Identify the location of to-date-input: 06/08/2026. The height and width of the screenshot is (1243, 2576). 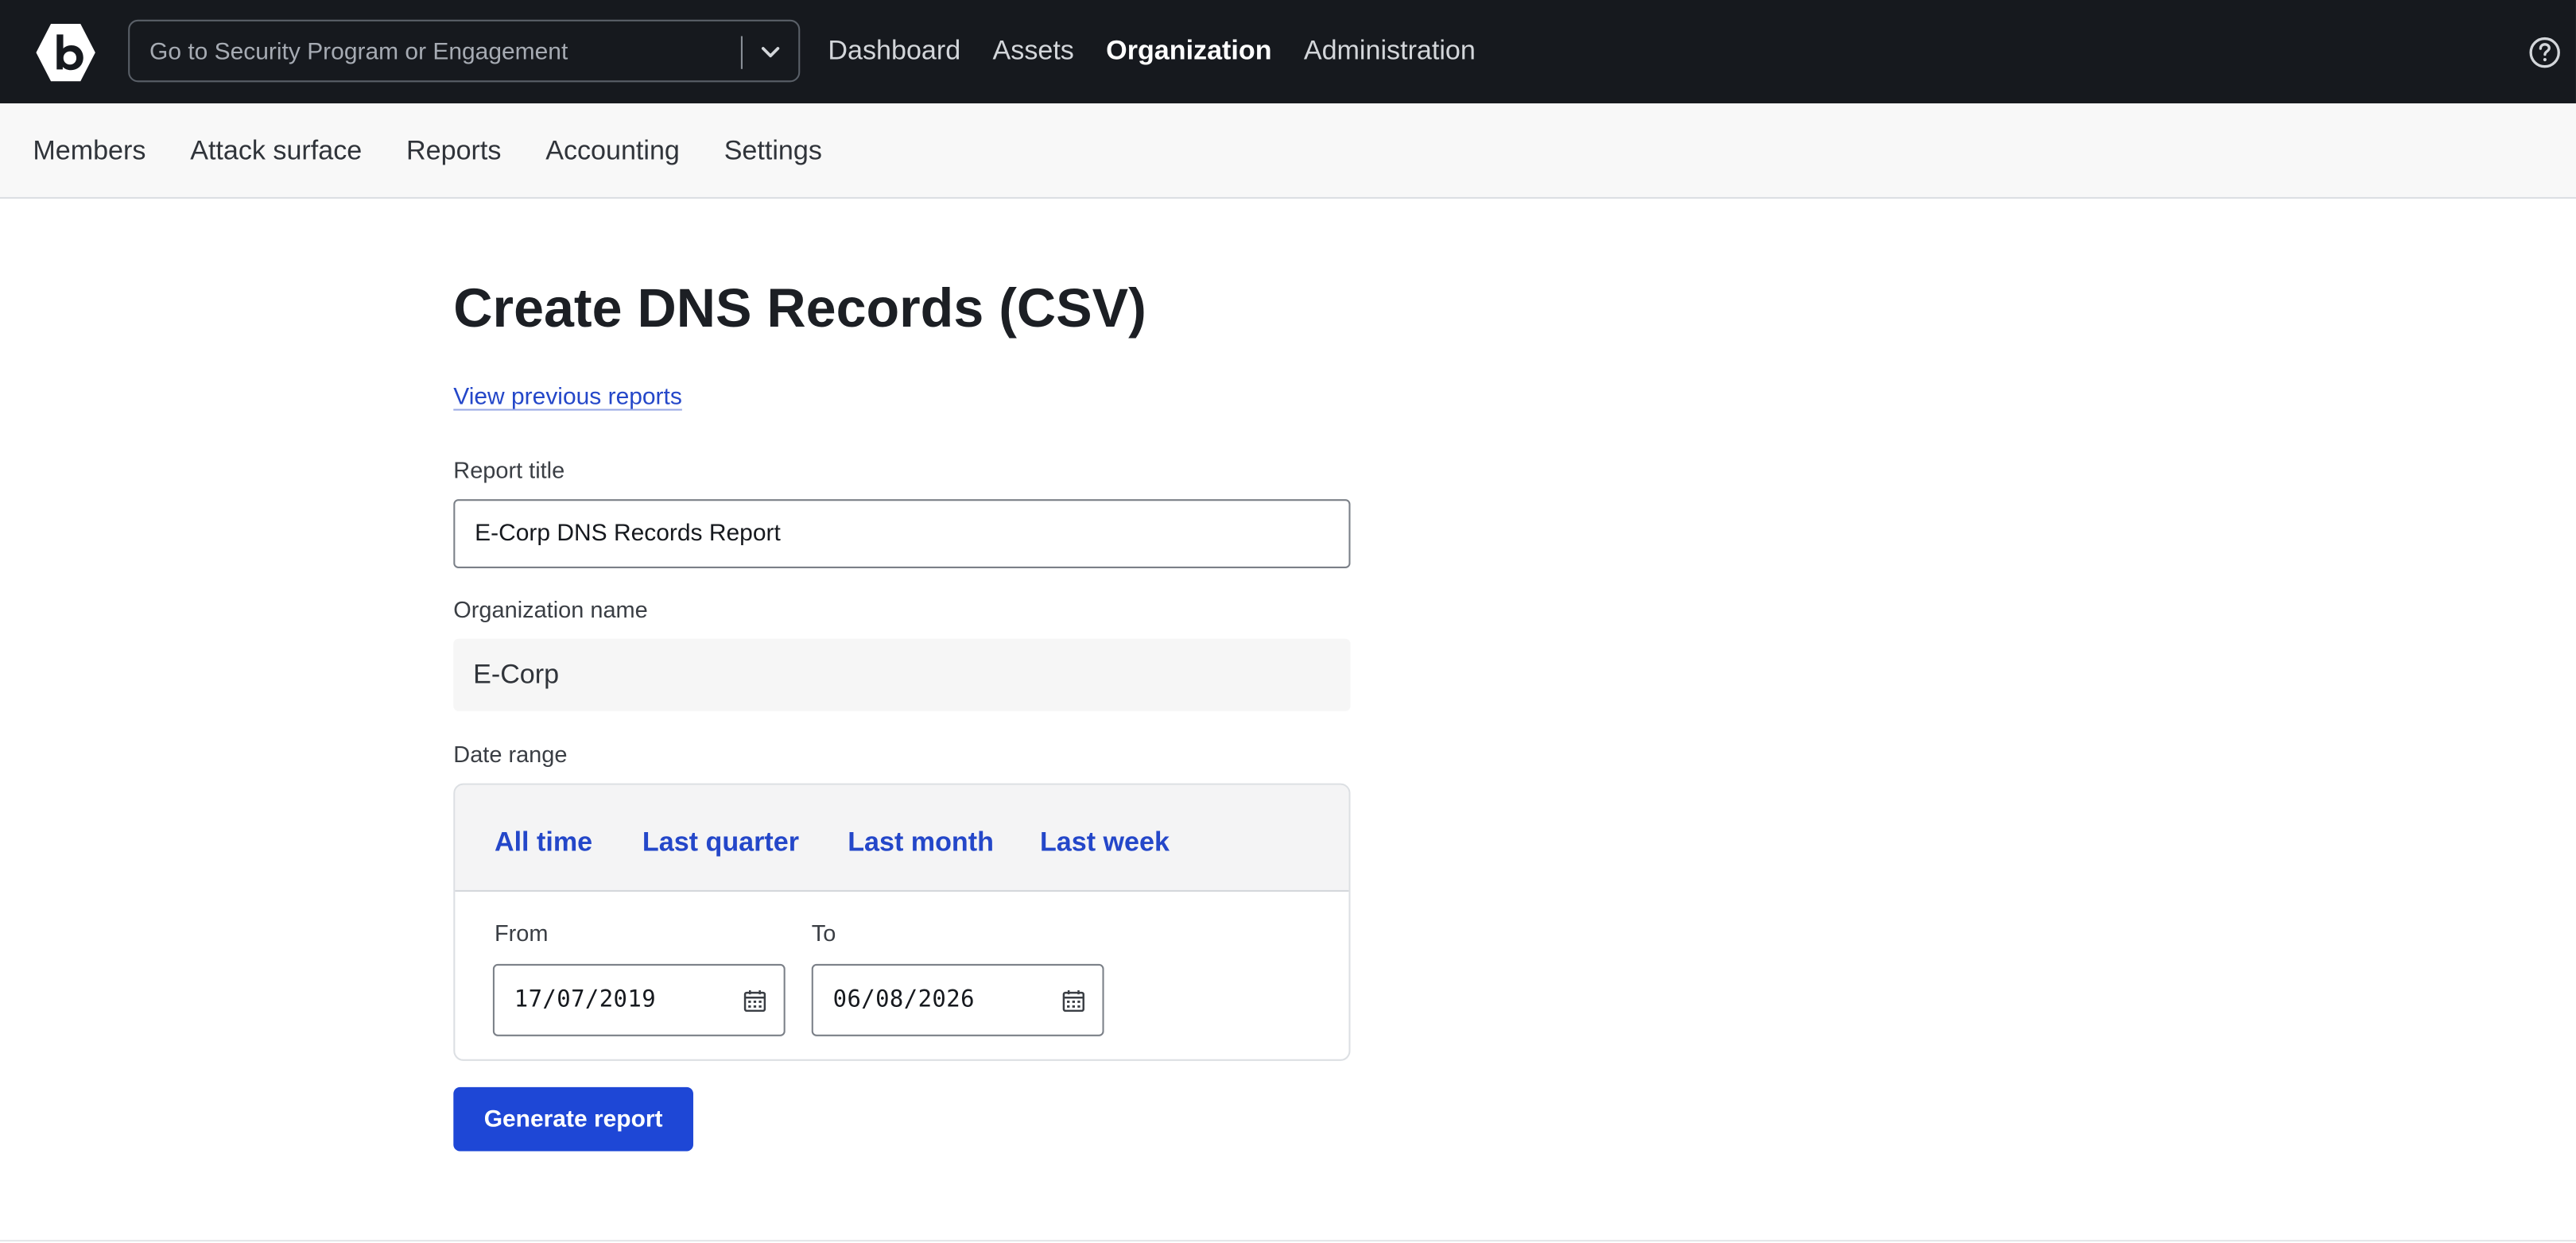
(958, 1000).